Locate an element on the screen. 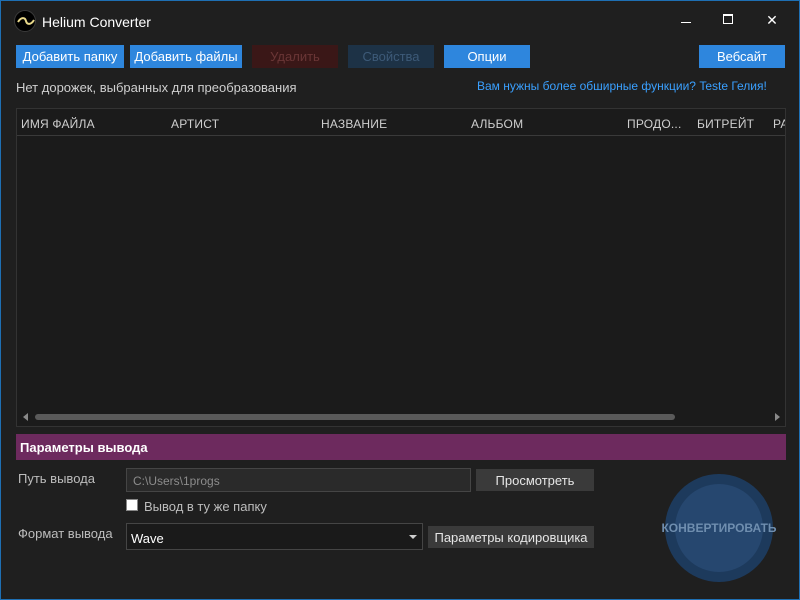  output-format-label: Формат вывода is located at coordinates (65, 533).